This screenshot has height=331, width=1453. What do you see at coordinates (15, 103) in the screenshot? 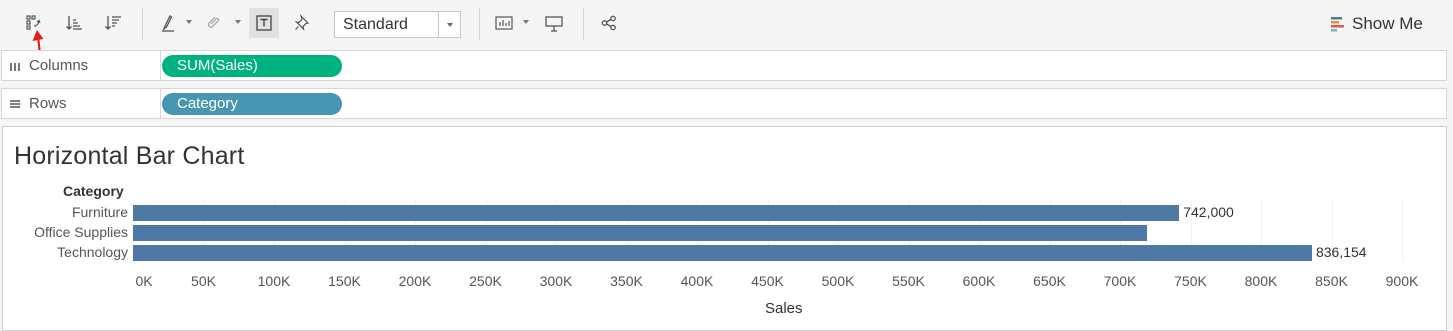
I see `rows-icon` at bounding box center [15, 103].